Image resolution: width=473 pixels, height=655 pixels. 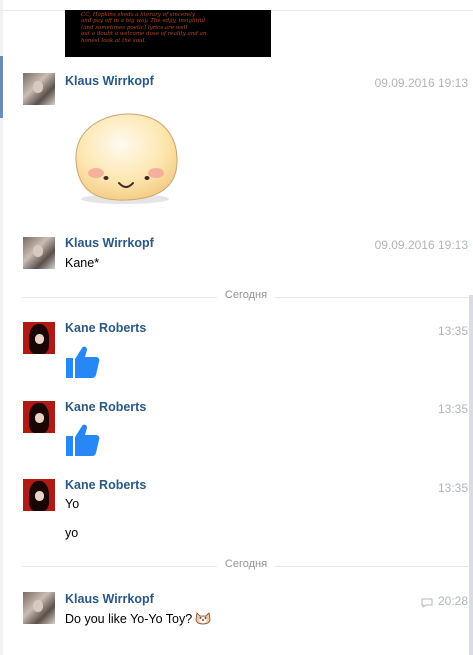 I want to click on message-text: Yo, so click(x=72, y=504).